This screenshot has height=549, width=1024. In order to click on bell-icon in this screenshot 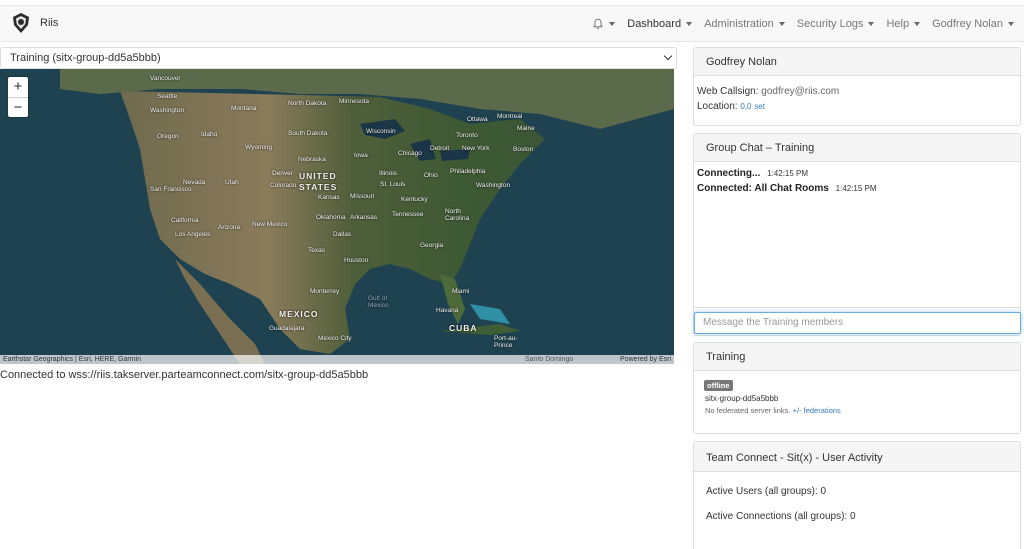, I will do `click(598, 23)`.